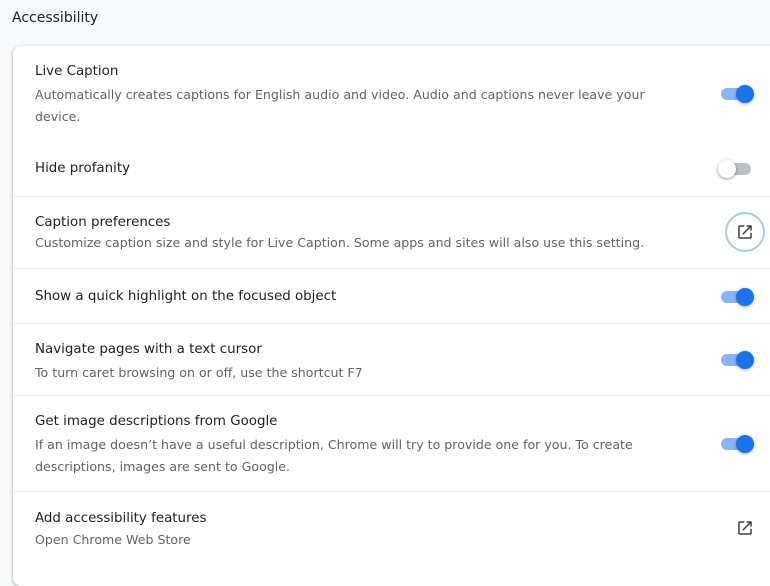 The height and width of the screenshot is (586, 770). What do you see at coordinates (121, 518) in the screenshot?
I see `add-accessibility-features-label: Add accessibility features` at bounding box center [121, 518].